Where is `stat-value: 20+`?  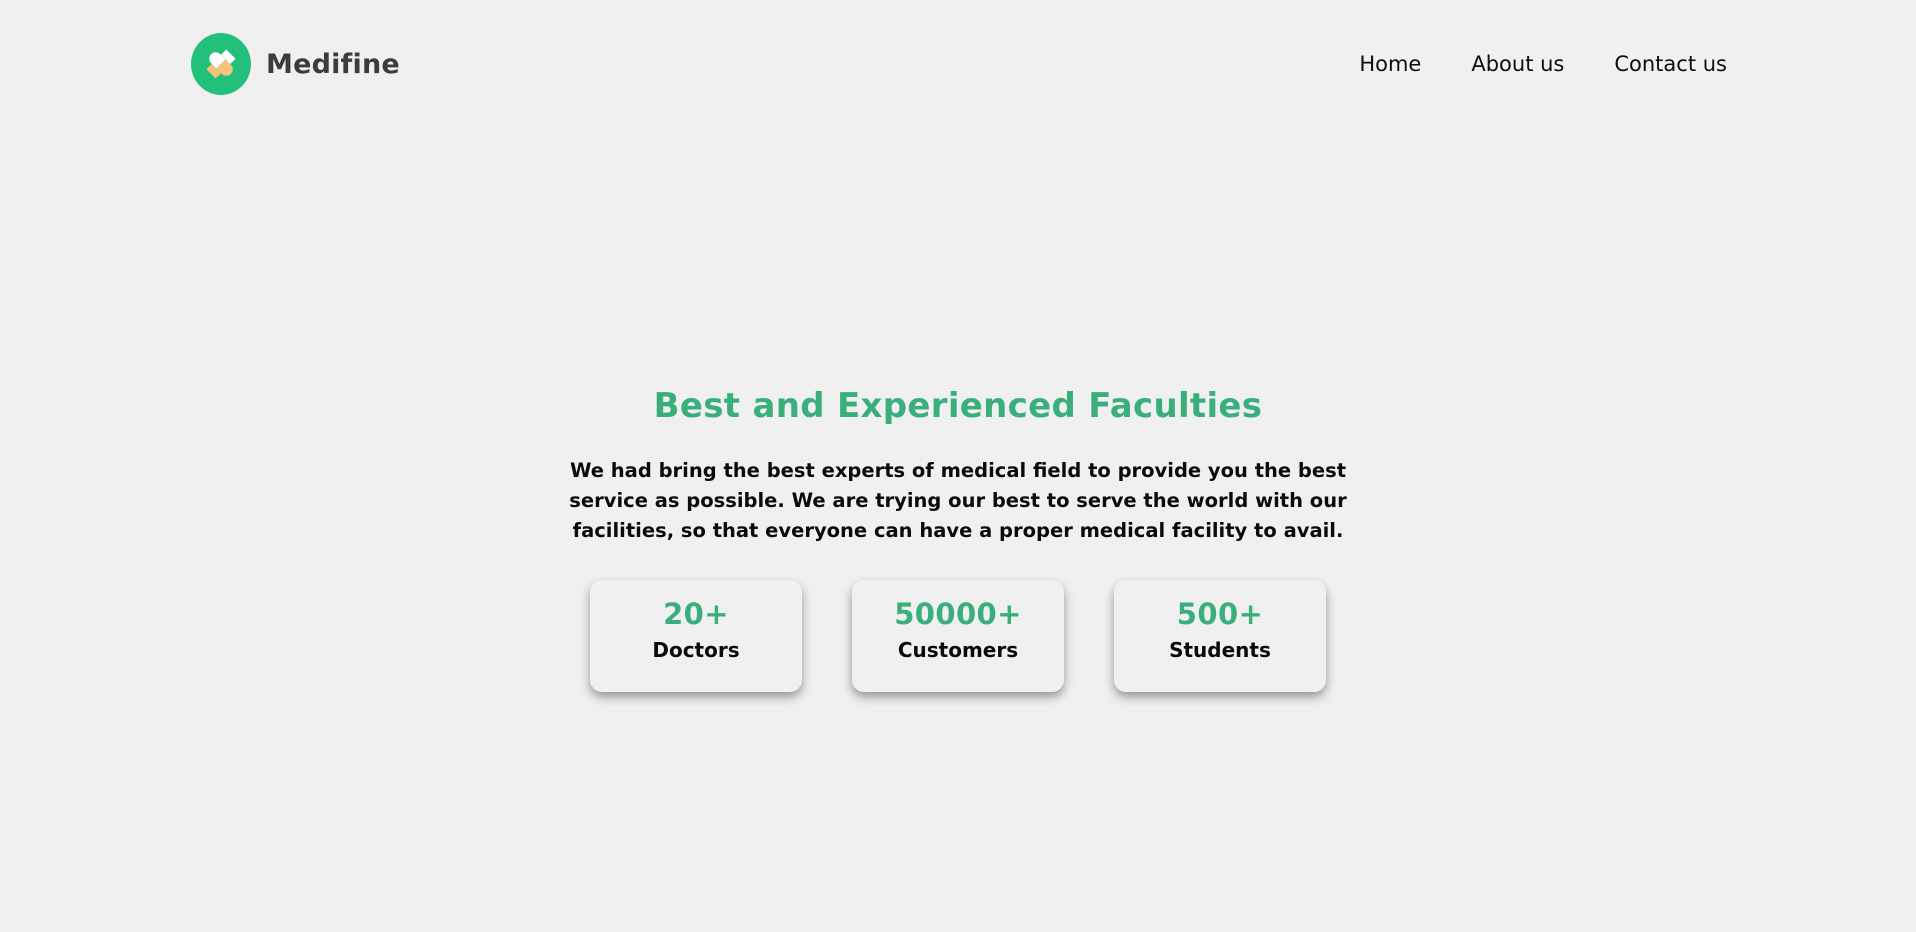 stat-value: 20+ is located at coordinates (696, 614).